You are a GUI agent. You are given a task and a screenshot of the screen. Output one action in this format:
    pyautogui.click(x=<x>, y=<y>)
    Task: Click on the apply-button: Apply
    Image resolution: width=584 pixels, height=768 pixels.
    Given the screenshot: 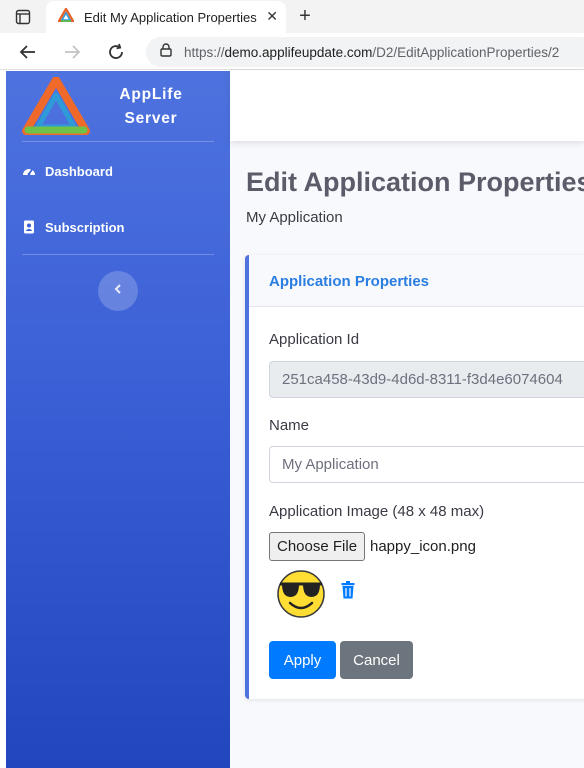 What is the action you would take?
    pyautogui.click(x=302, y=660)
    